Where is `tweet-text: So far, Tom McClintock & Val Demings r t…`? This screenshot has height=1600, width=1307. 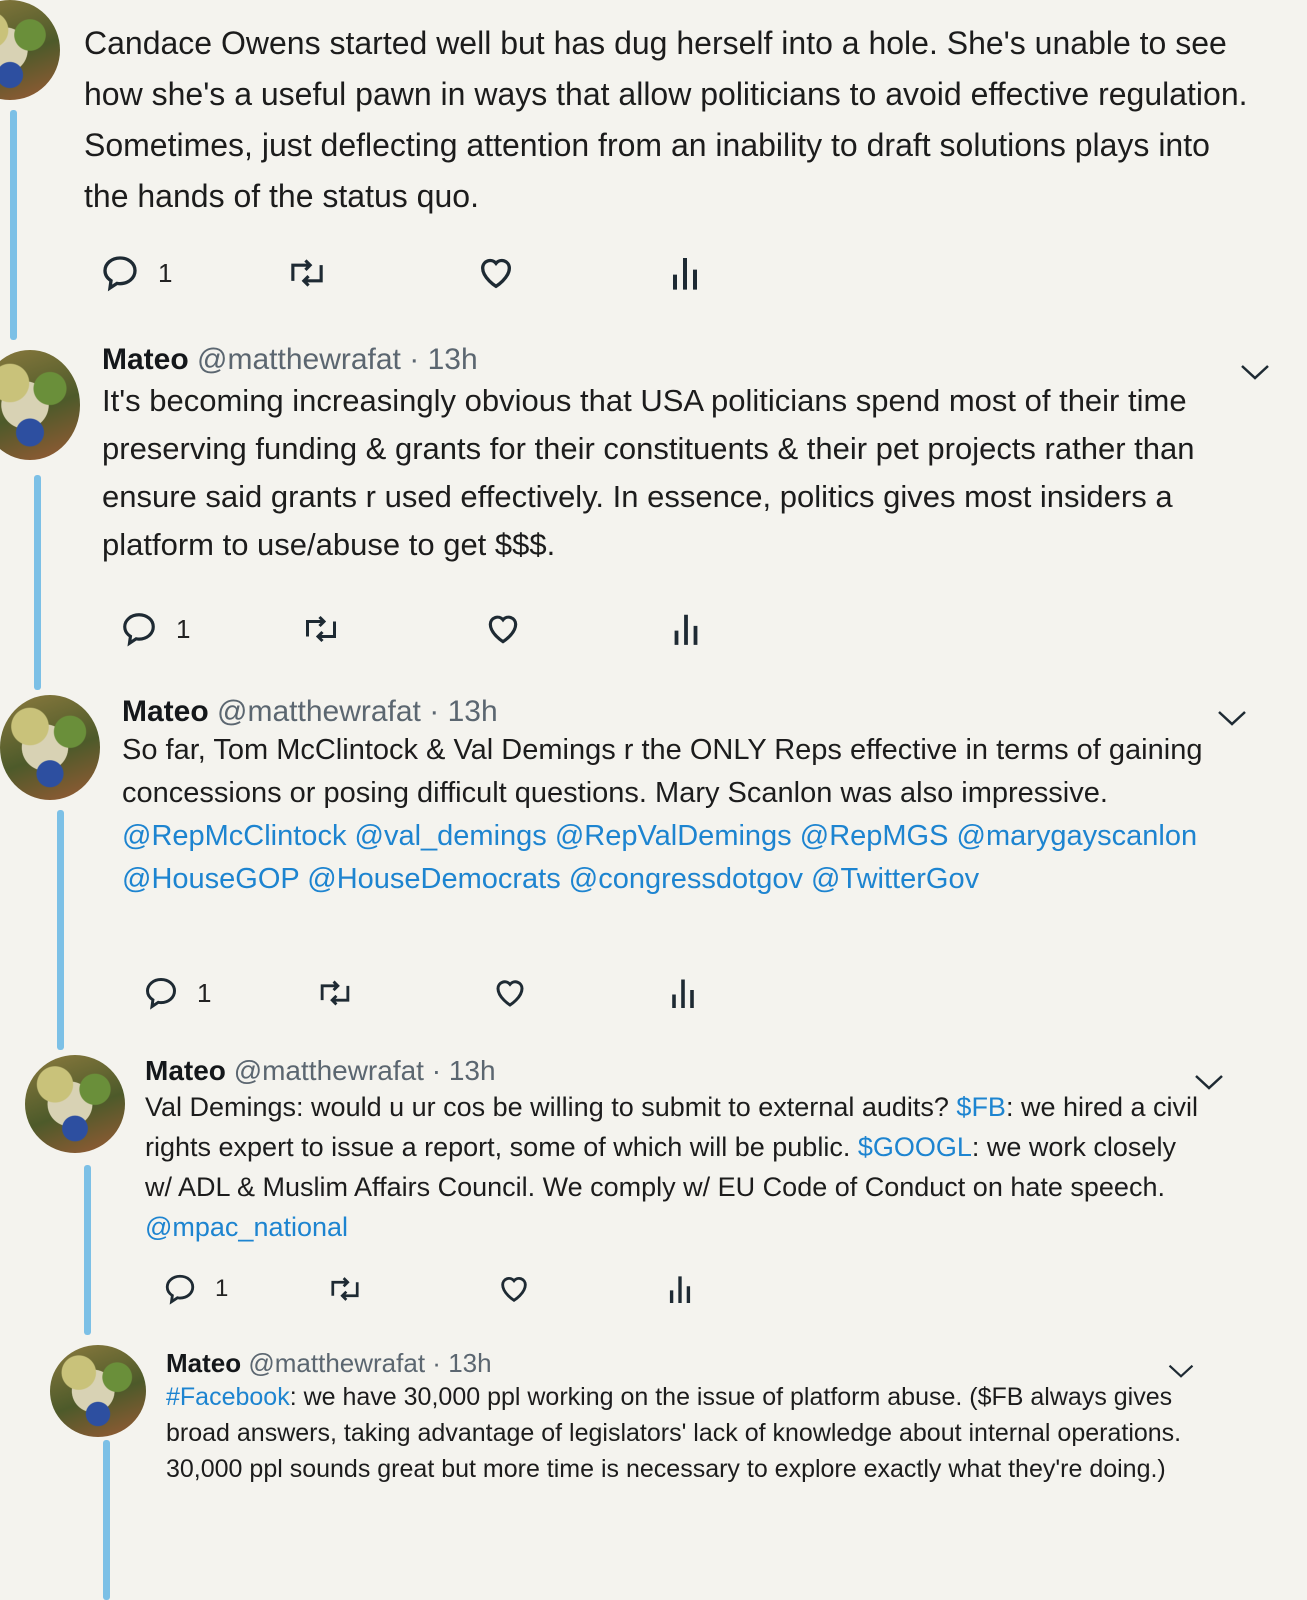 tweet-text: So far, Tom McClintock & Val Demings r t… is located at coordinates (677, 815).